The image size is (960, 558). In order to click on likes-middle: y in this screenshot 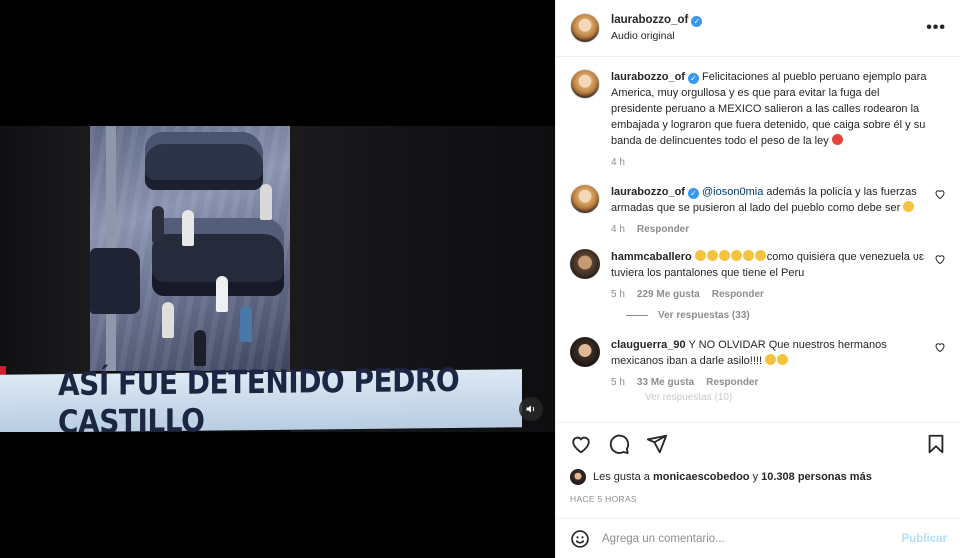, I will do `click(755, 477)`.